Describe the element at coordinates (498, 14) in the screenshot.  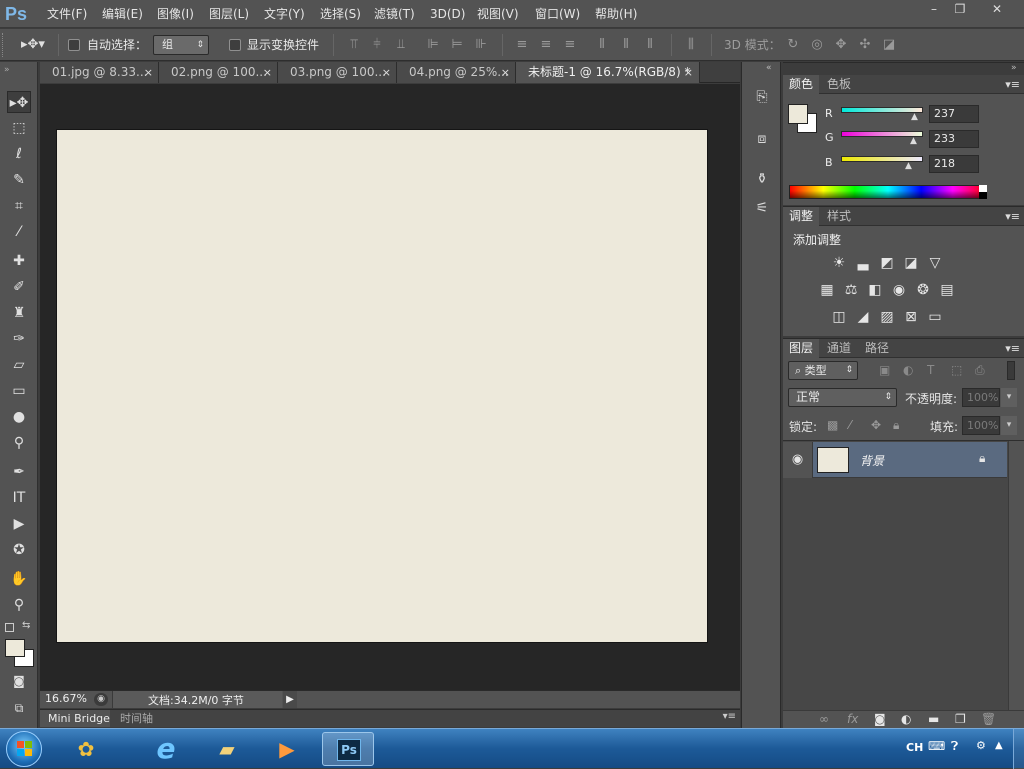
I see `menu-view: 视图(V)` at that location.